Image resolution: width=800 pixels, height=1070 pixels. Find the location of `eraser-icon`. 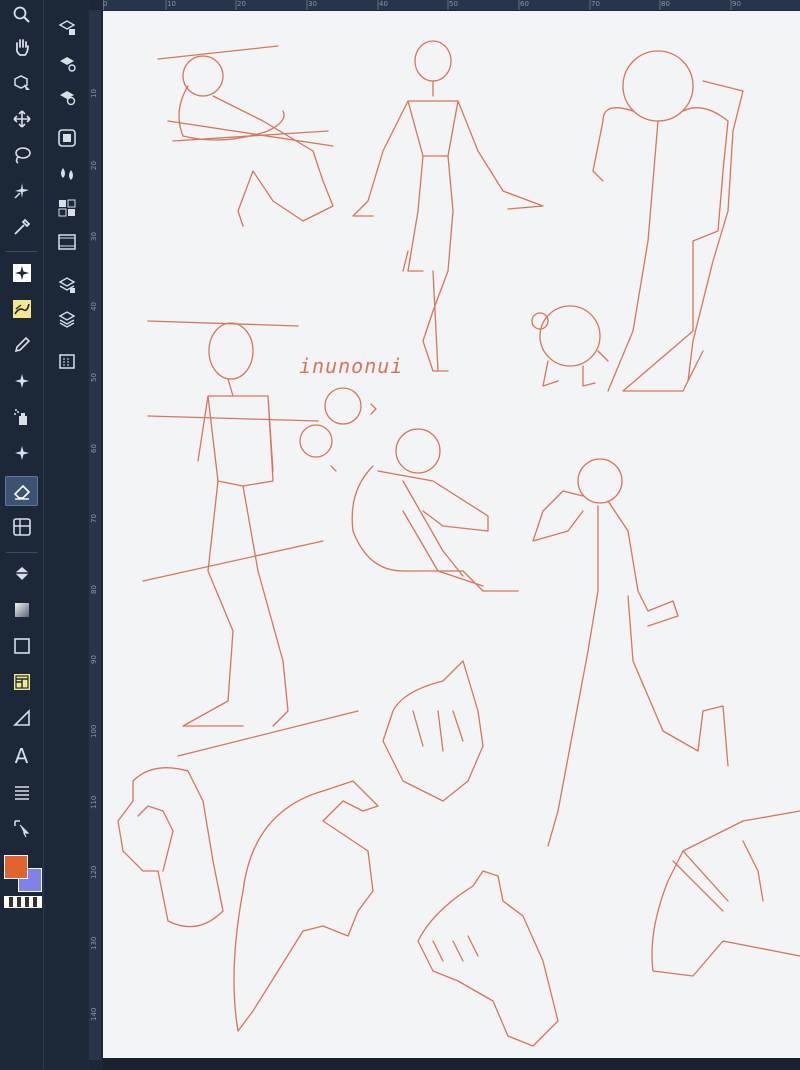

eraser-icon is located at coordinates (21, 492).